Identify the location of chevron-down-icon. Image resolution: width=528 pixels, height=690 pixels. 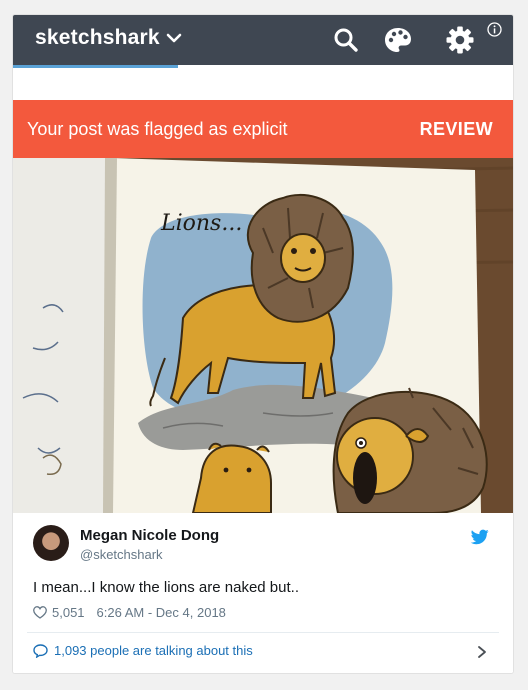
(174, 38).